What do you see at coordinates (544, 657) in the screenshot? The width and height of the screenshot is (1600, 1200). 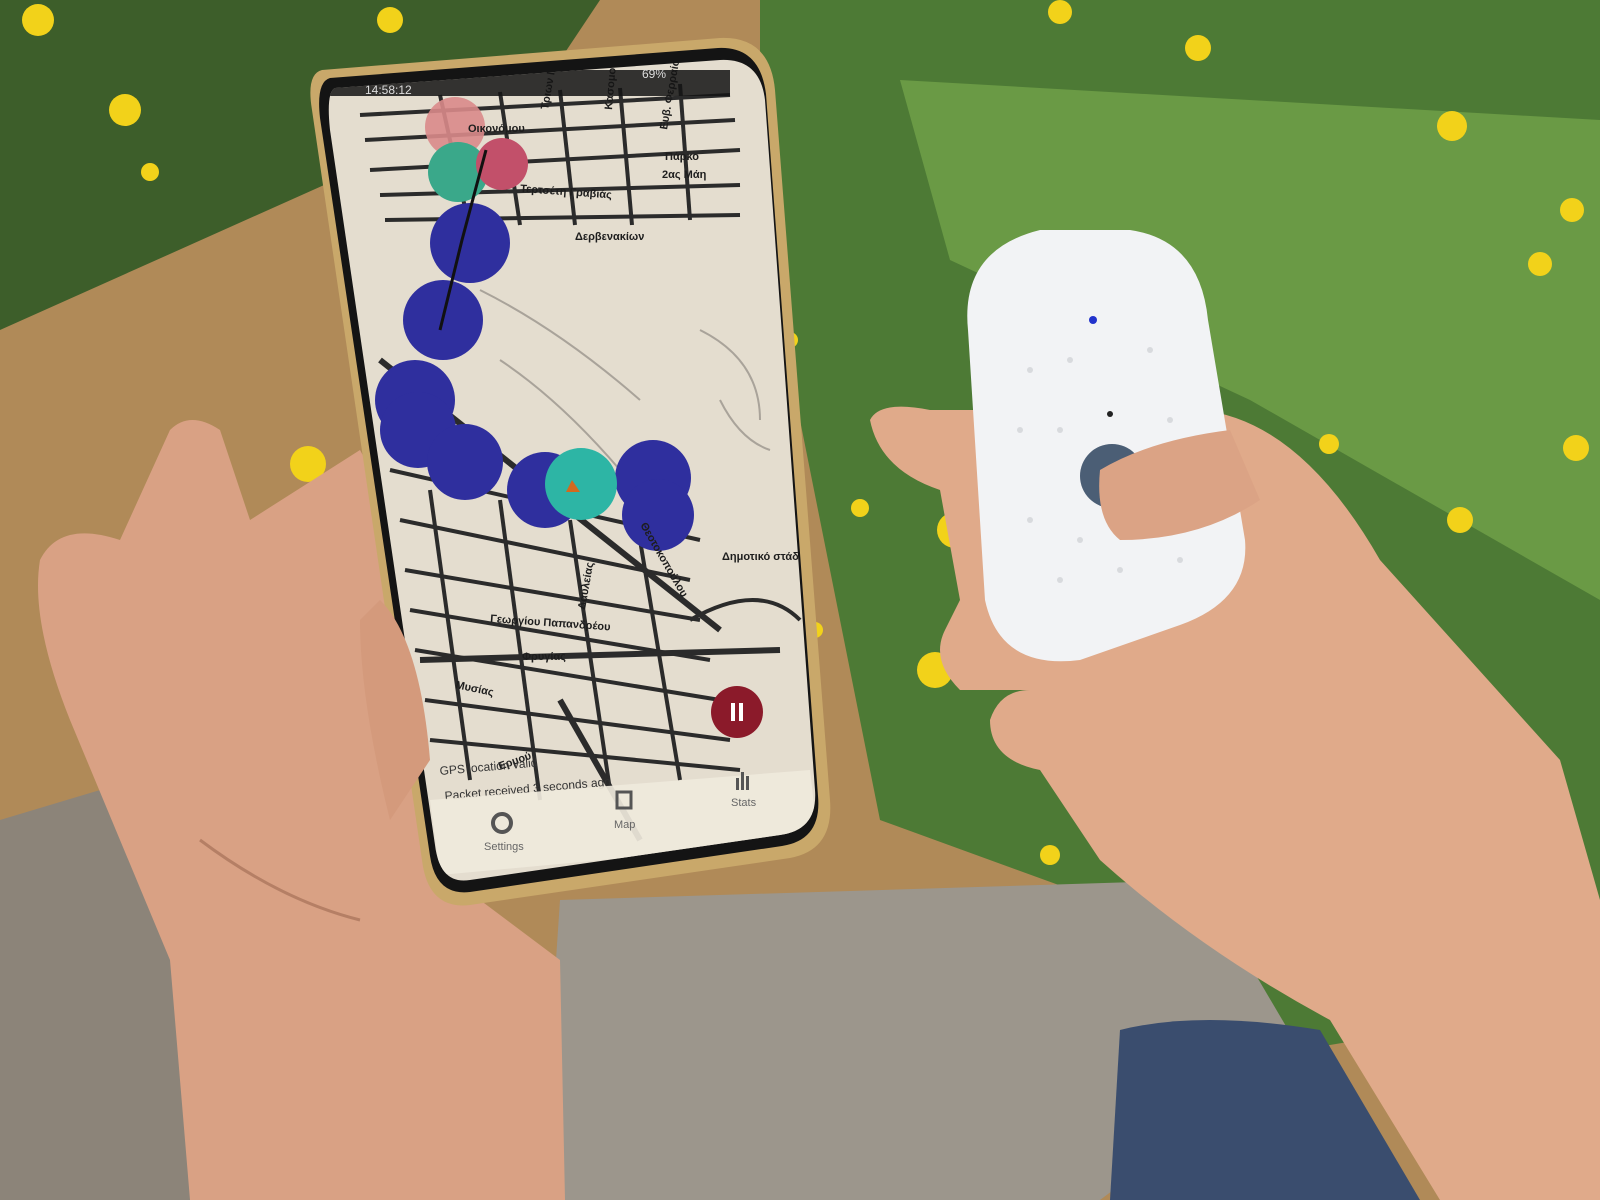 I see `street-label: Φρυγίας` at bounding box center [544, 657].